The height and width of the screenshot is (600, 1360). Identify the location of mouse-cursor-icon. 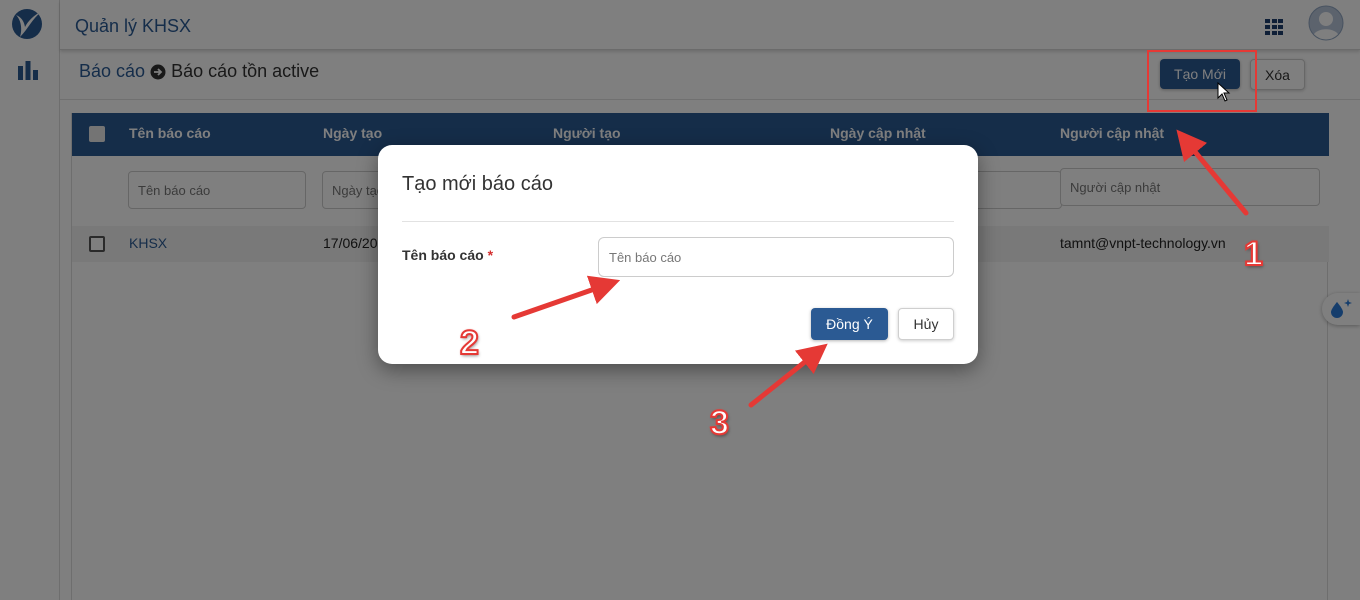
(1224, 92).